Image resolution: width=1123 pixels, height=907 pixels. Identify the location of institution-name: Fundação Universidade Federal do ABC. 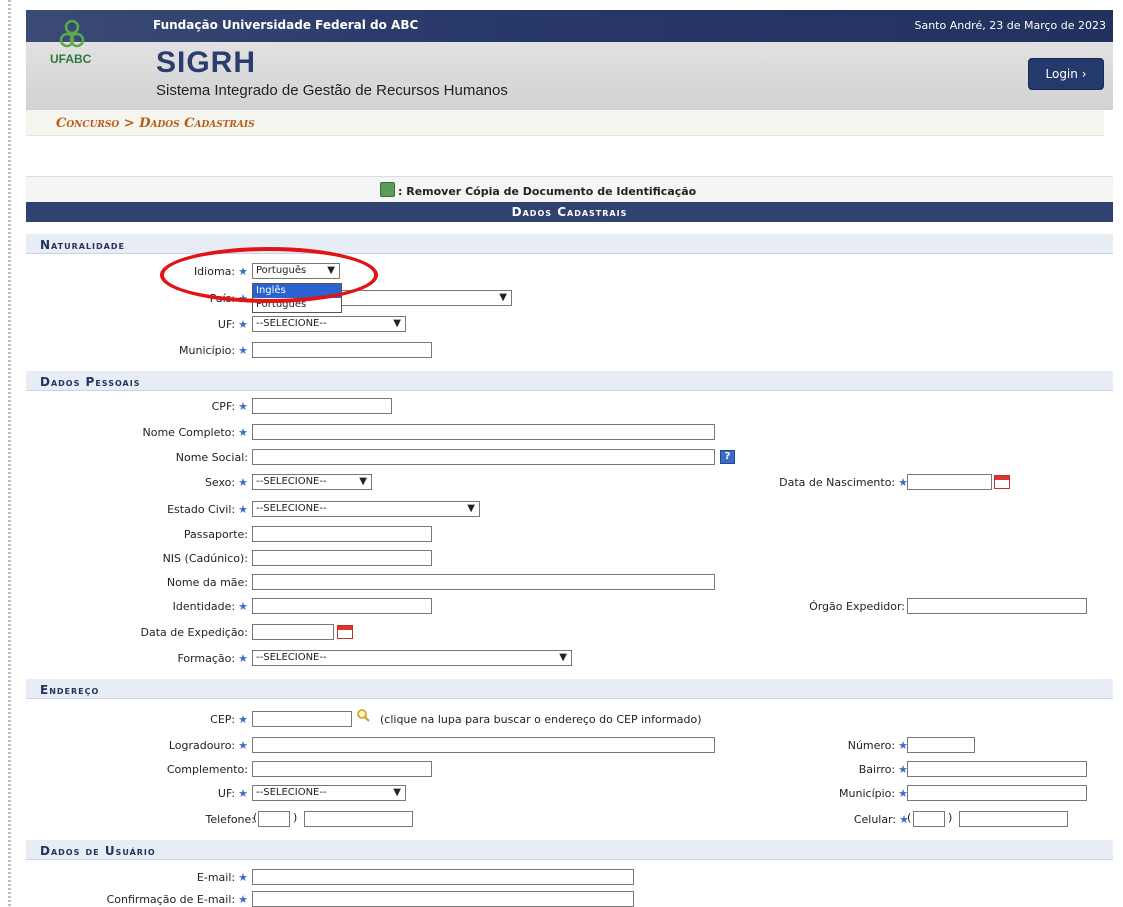
(286, 25).